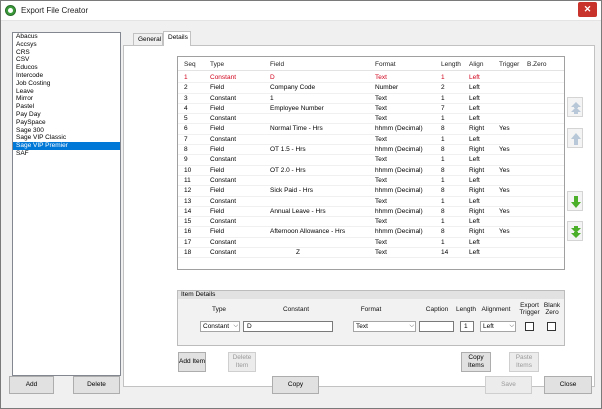 The width and height of the screenshot is (602, 409). What do you see at coordinates (217, 64) in the screenshot?
I see `column-header: Type` at bounding box center [217, 64].